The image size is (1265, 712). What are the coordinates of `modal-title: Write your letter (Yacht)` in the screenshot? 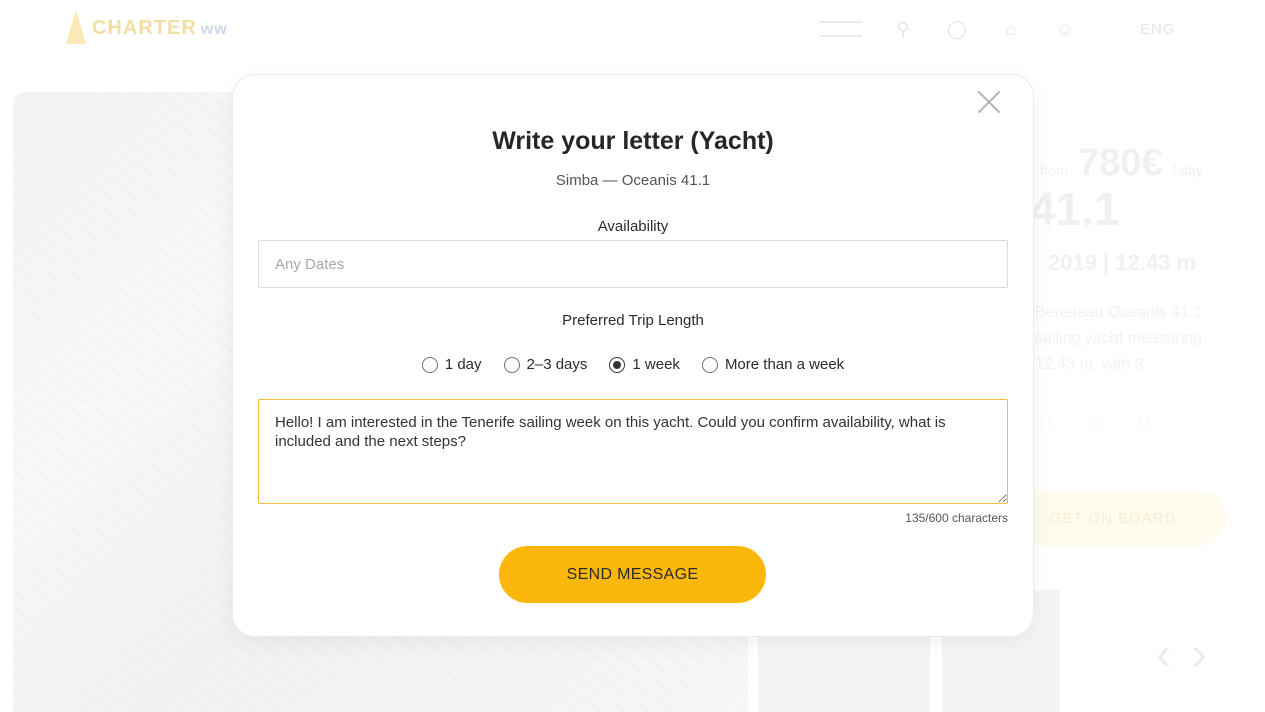 It's located at (633, 141).